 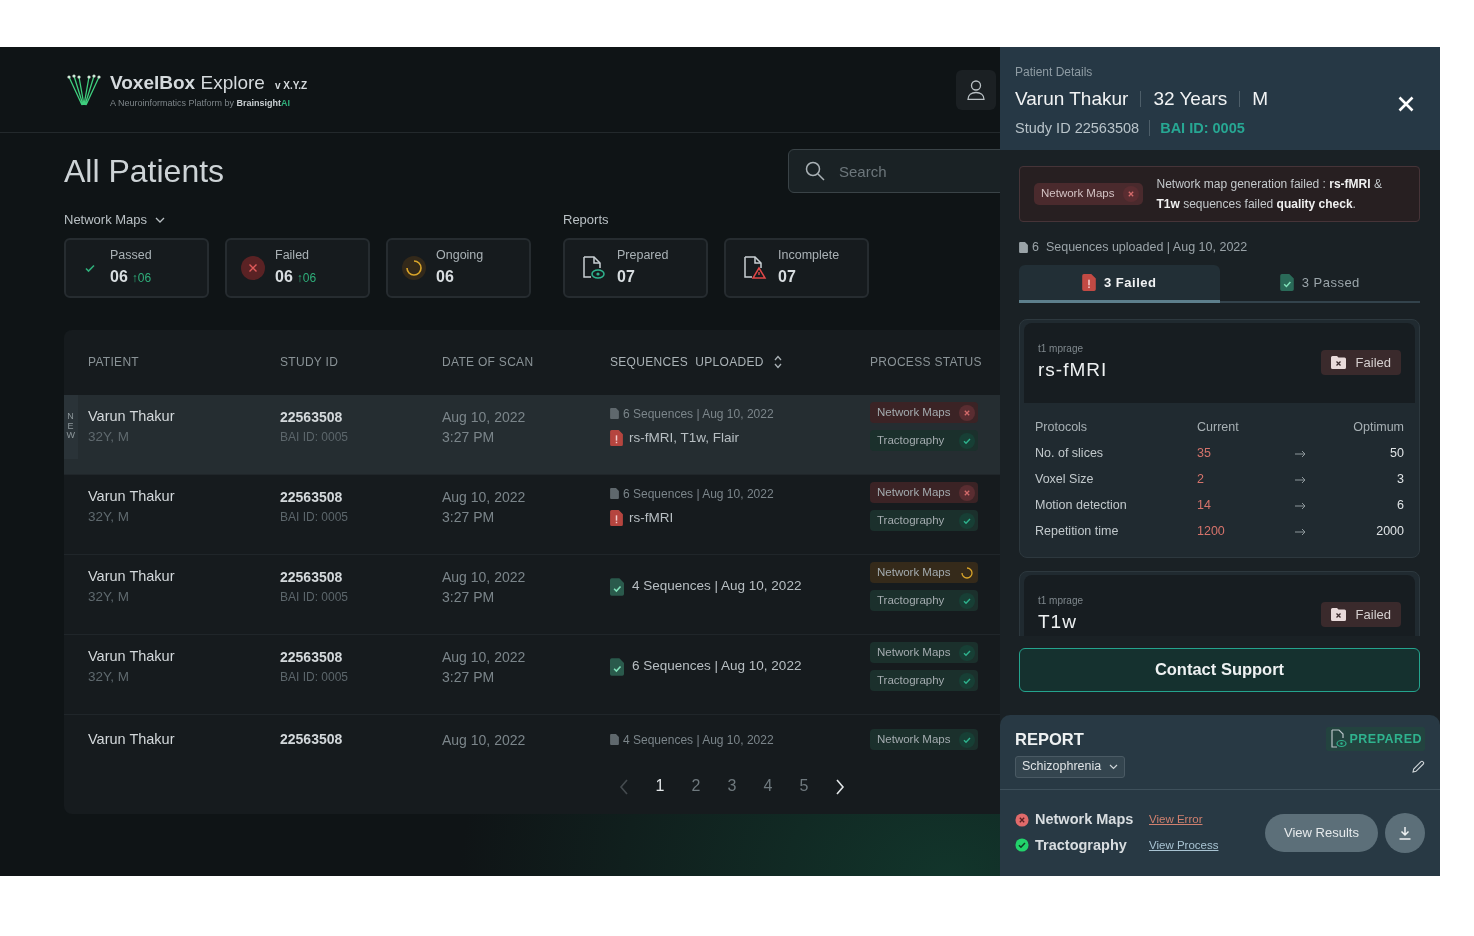 What do you see at coordinates (777, 362) in the screenshot?
I see `sort-icon` at bounding box center [777, 362].